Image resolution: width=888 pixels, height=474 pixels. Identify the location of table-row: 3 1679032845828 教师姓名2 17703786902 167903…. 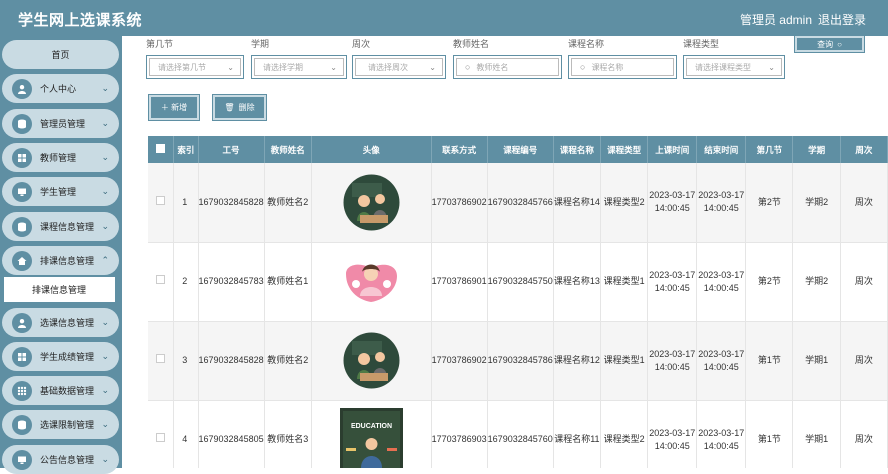
(518, 361).